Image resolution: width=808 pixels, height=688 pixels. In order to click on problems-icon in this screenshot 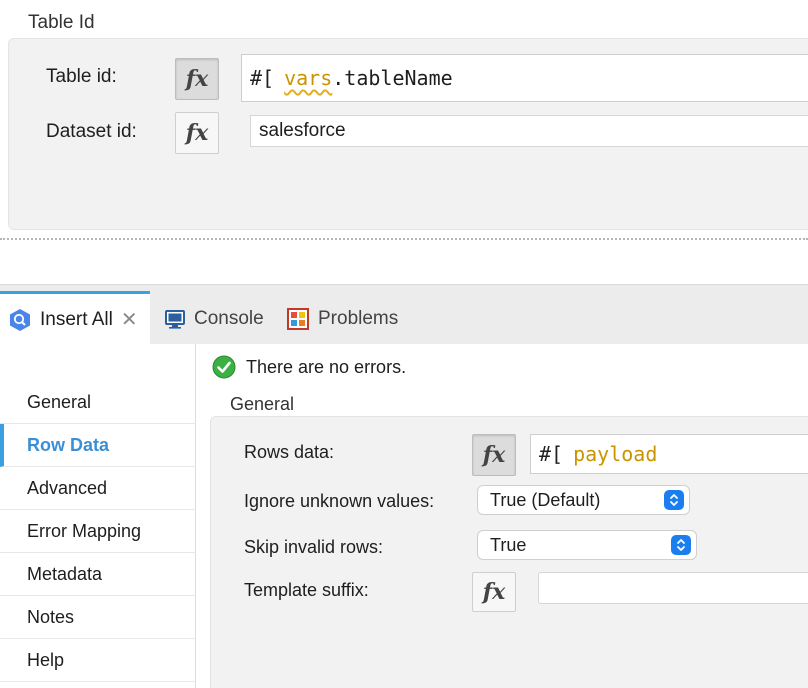, I will do `click(298, 319)`.